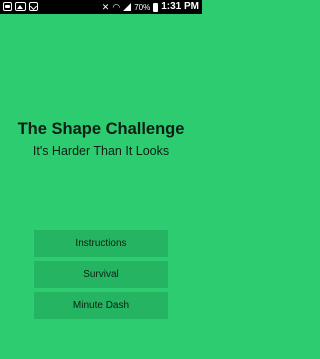  What do you see at coordinates (180, 6) in the screenshot?
I see `clock: 1:31 PM` at bounding box center [180, 6].